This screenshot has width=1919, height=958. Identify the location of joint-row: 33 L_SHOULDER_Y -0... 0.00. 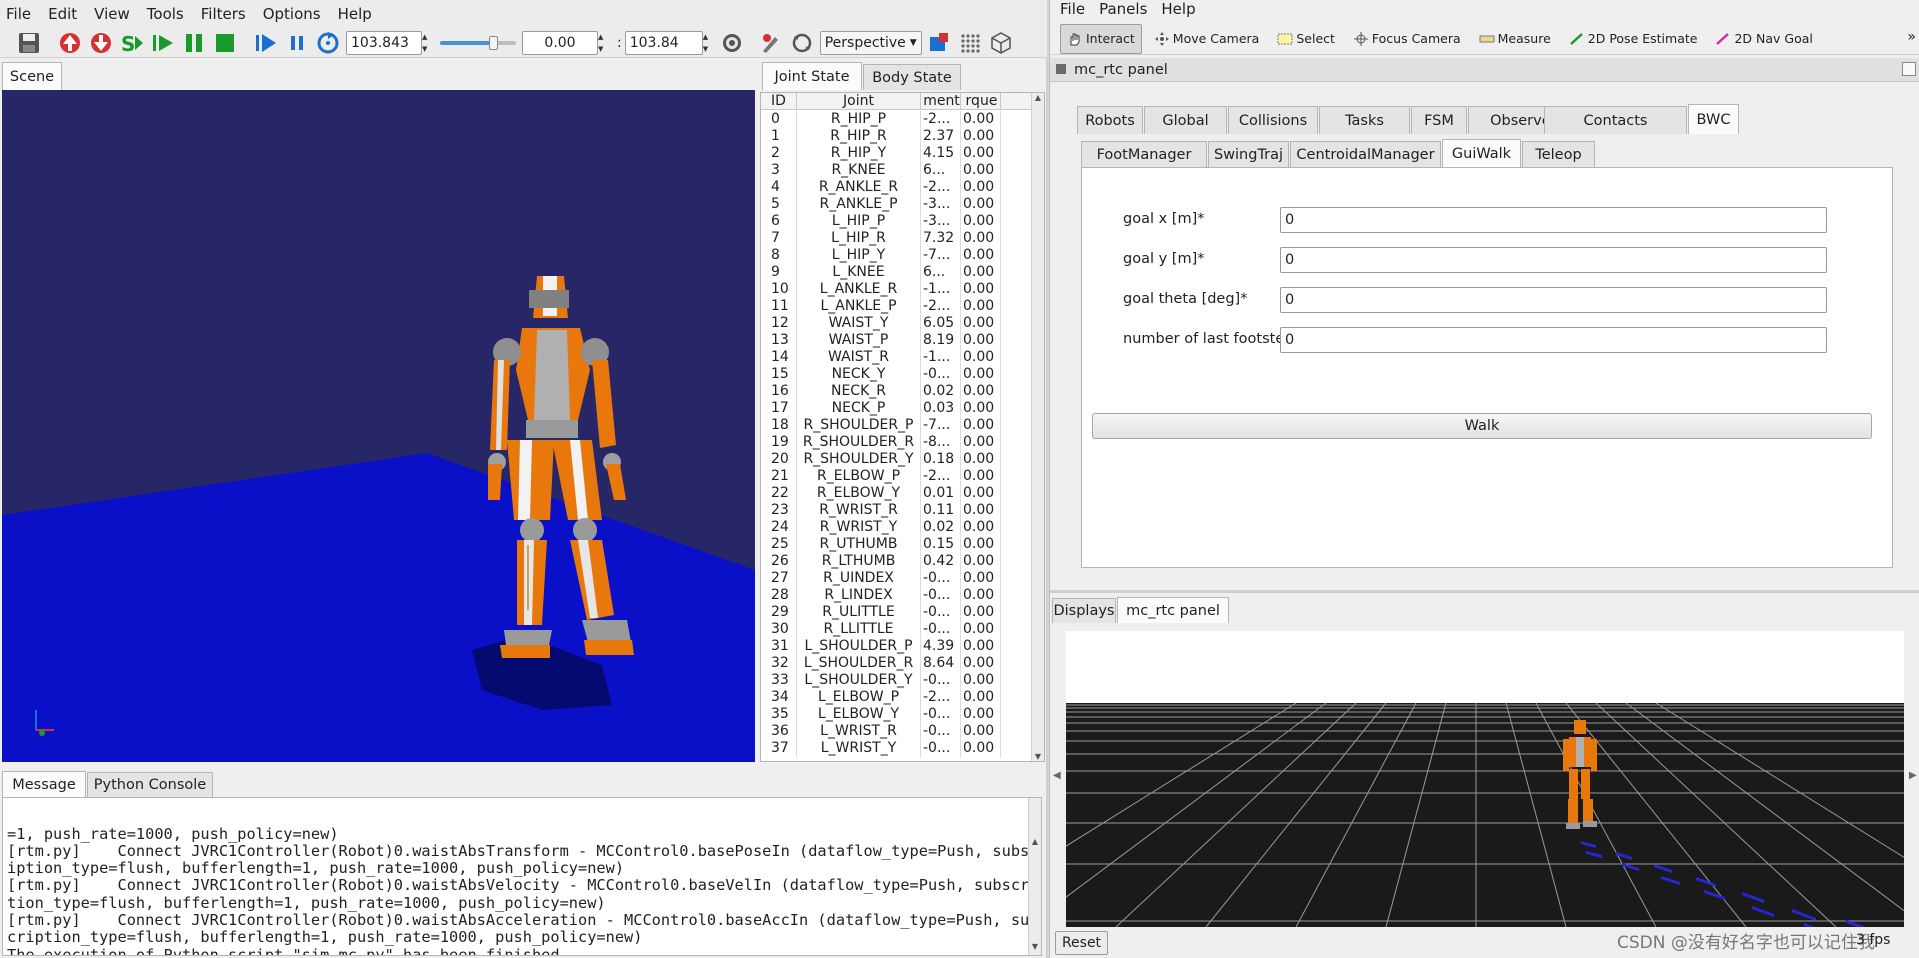
(896, 680).